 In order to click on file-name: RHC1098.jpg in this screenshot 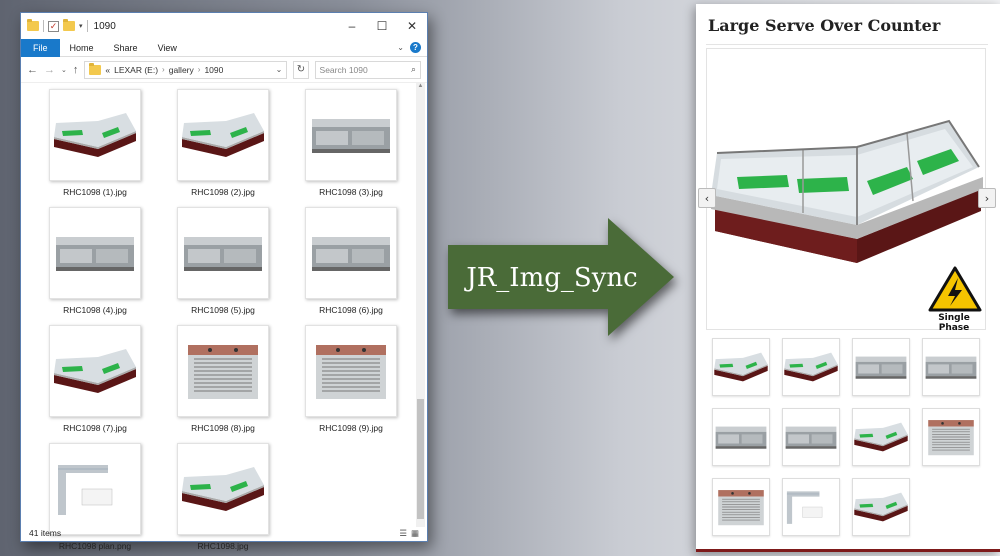, I will do `click(223, 546)`.